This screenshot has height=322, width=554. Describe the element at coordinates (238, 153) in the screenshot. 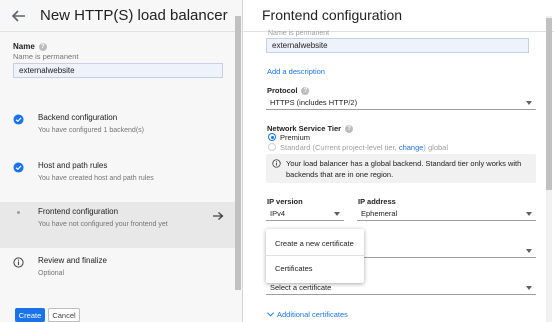

I see `left-scrollbar` at that location.